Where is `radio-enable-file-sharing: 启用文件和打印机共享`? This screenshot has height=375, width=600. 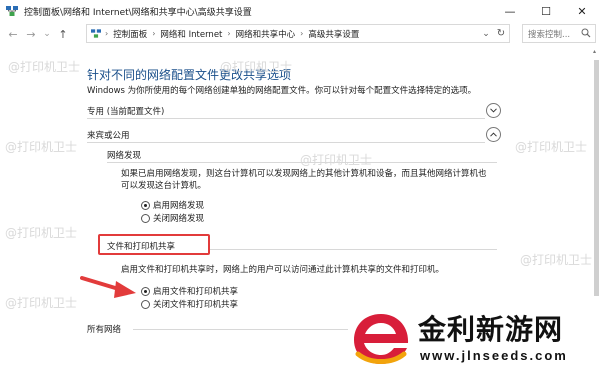 radio-enable-file-sharing: 启用文件和打印机共享 is located at coordinates (189, 291).